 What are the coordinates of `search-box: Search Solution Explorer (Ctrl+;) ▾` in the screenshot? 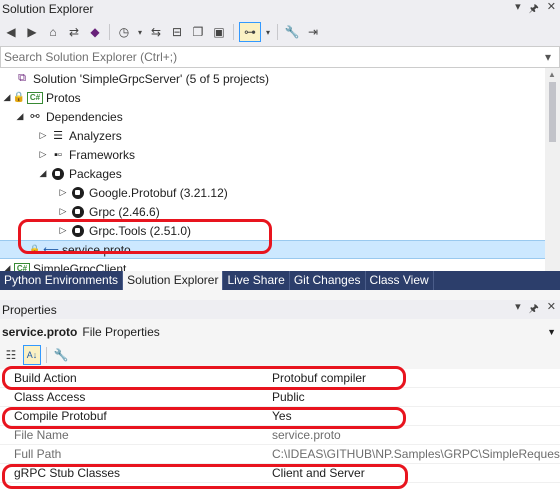 It's located at (280, 57).